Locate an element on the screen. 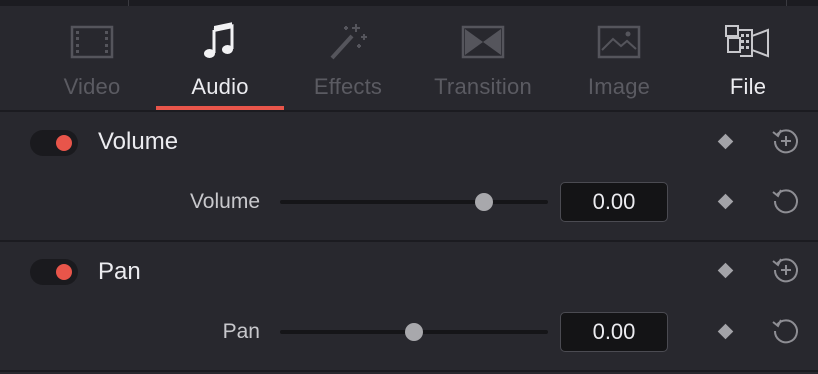  tab-video: Video is located at coordinates (92, 58).